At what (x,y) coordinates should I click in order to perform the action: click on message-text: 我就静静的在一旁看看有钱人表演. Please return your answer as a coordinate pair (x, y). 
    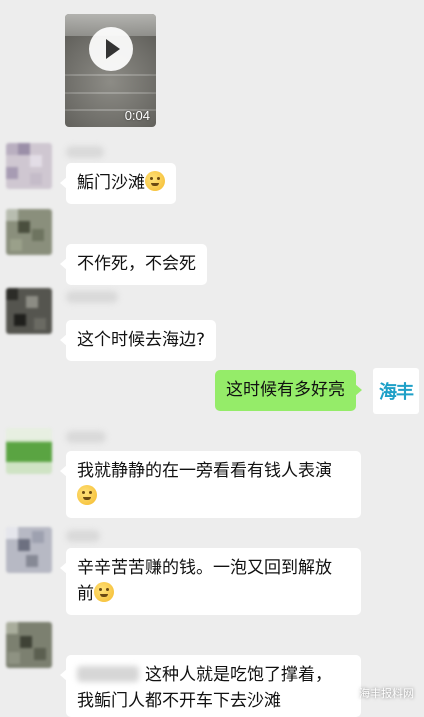
    Looking at the image, I should click on (204, 471).